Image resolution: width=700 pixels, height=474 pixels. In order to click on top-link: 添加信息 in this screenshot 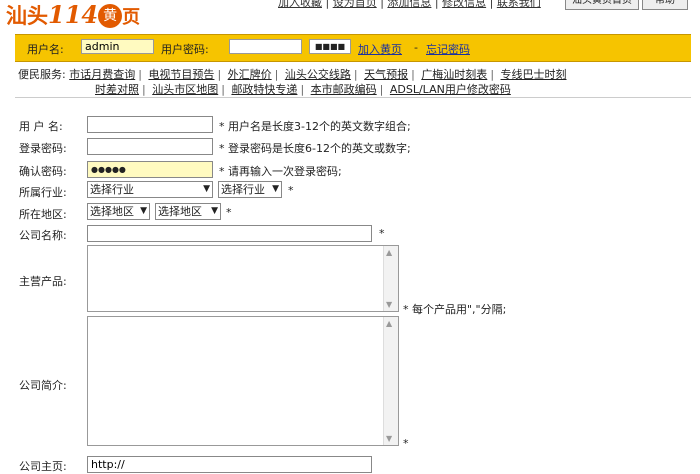, I will do `click(409, 4)`.